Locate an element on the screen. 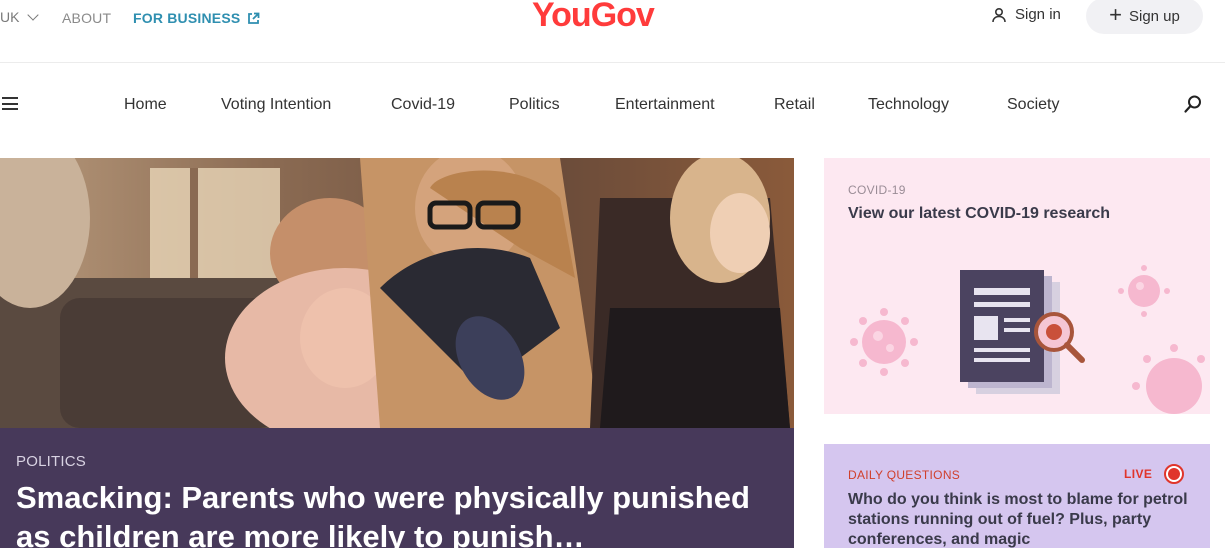  nav-item-voting-intention: Voting Intention is located at coordinates (276, 105).